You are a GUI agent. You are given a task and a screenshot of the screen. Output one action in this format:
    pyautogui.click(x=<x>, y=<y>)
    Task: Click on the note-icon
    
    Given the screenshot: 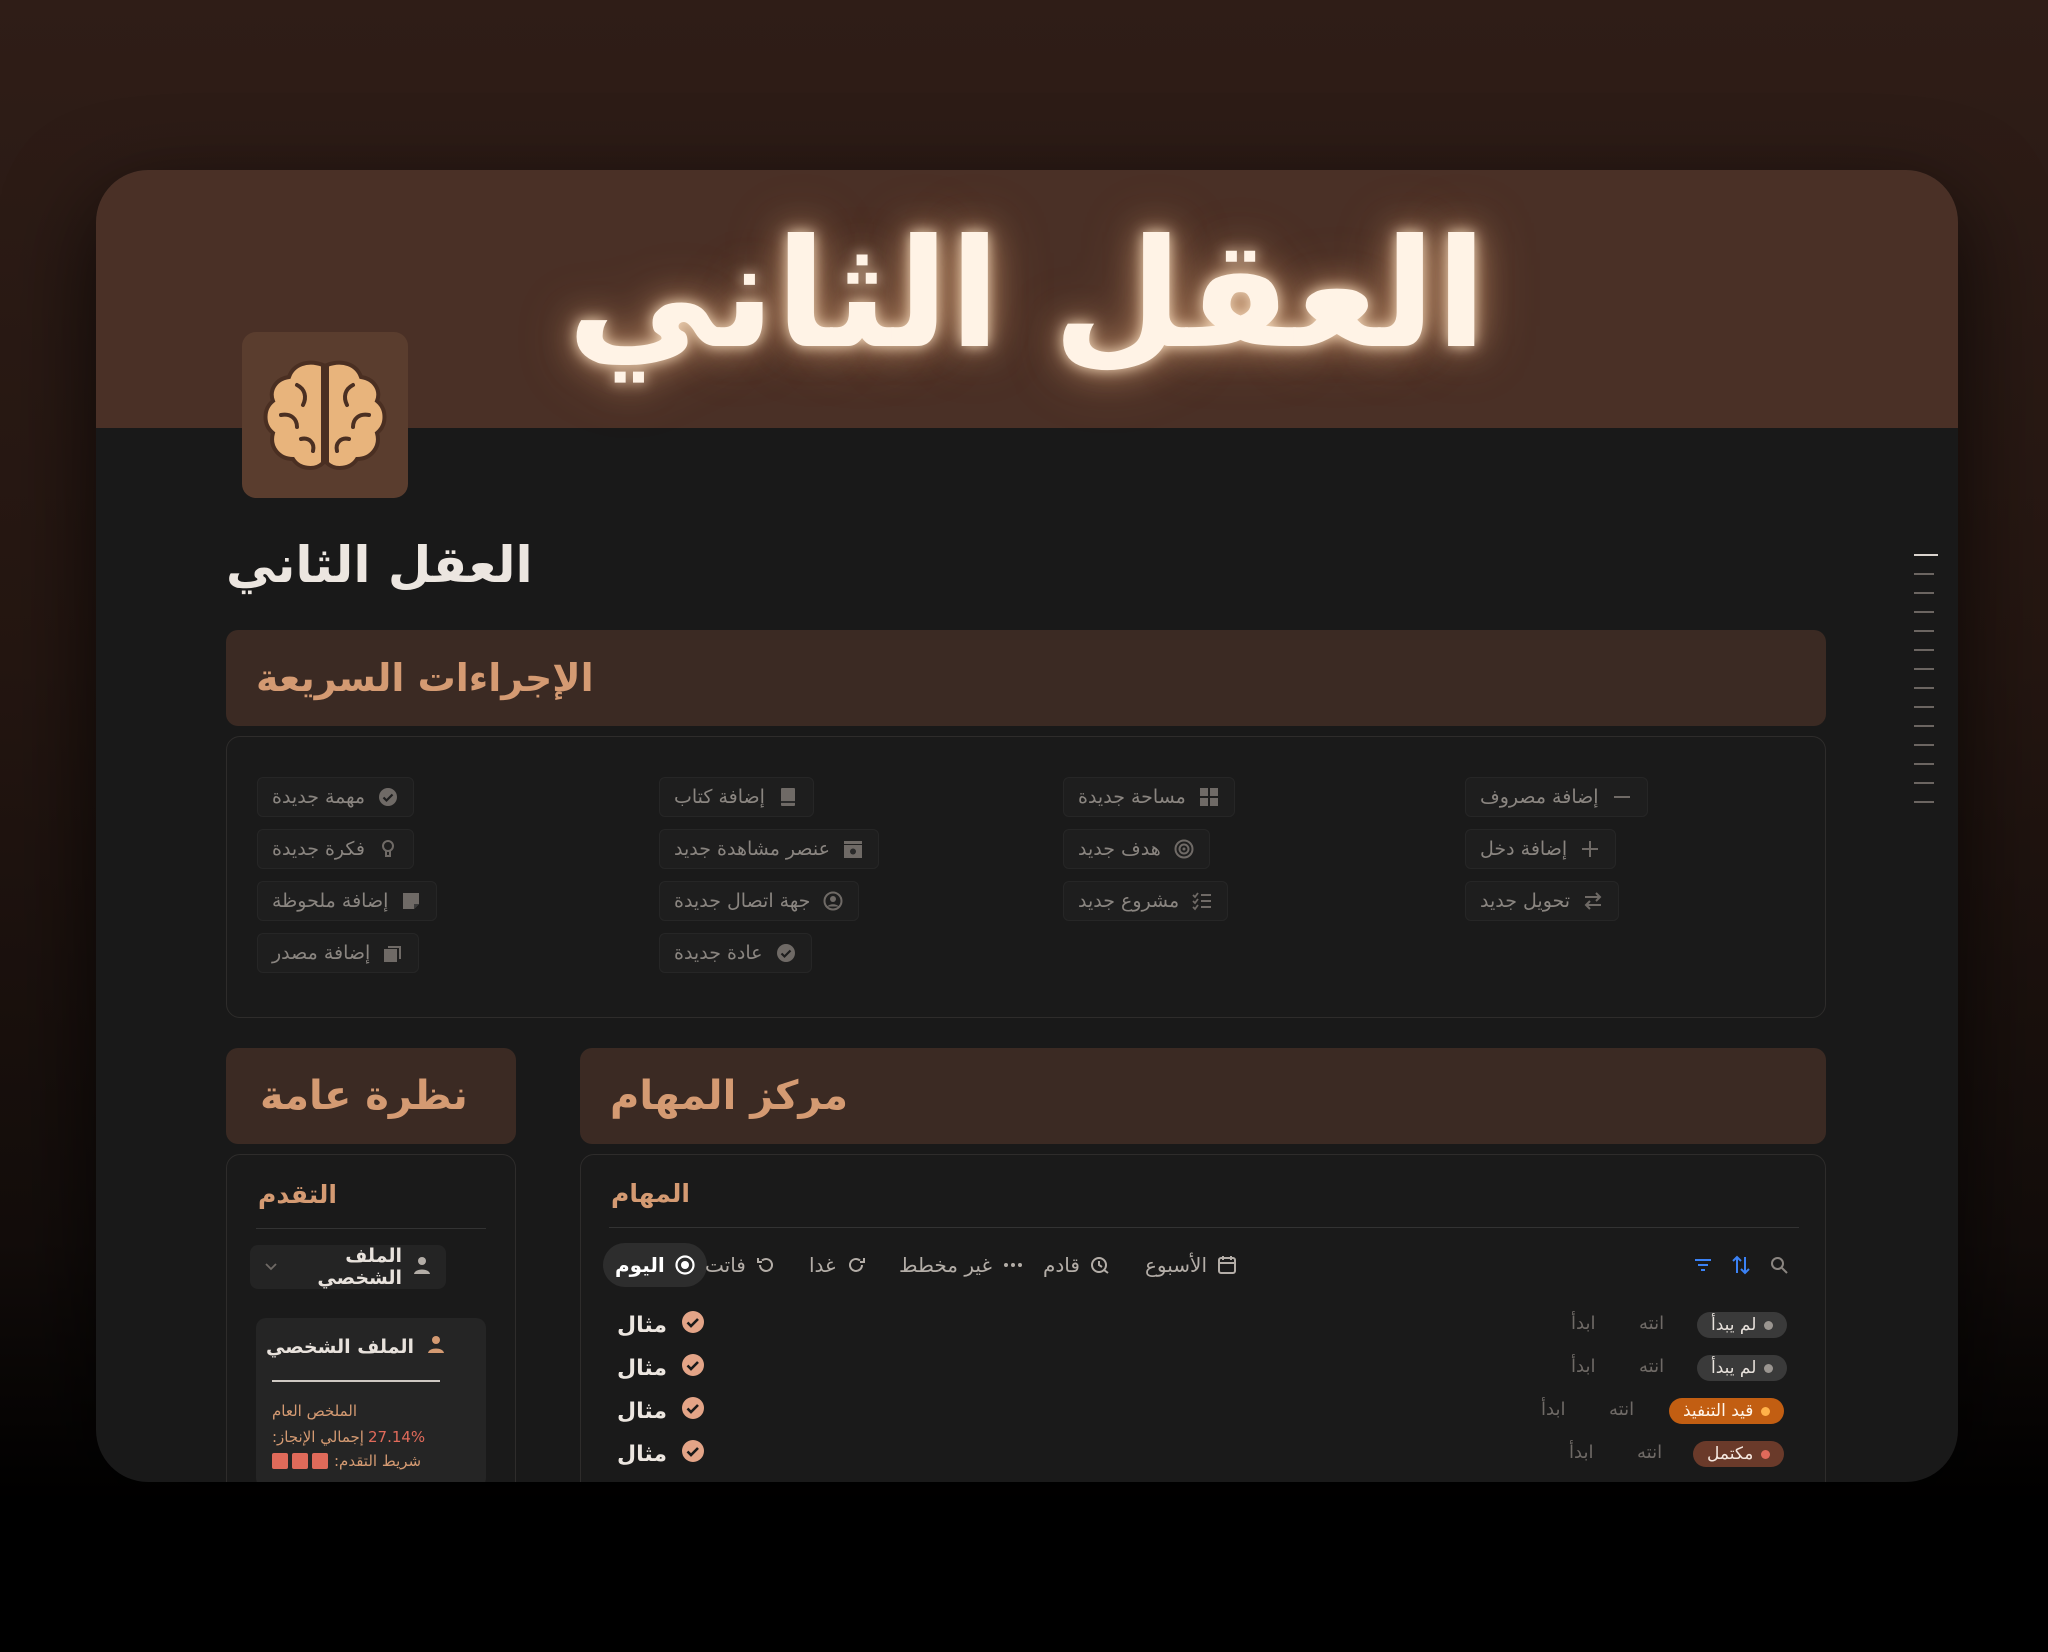 What is the action you would take?
    pyautogui.click(x=411, y=901)
    